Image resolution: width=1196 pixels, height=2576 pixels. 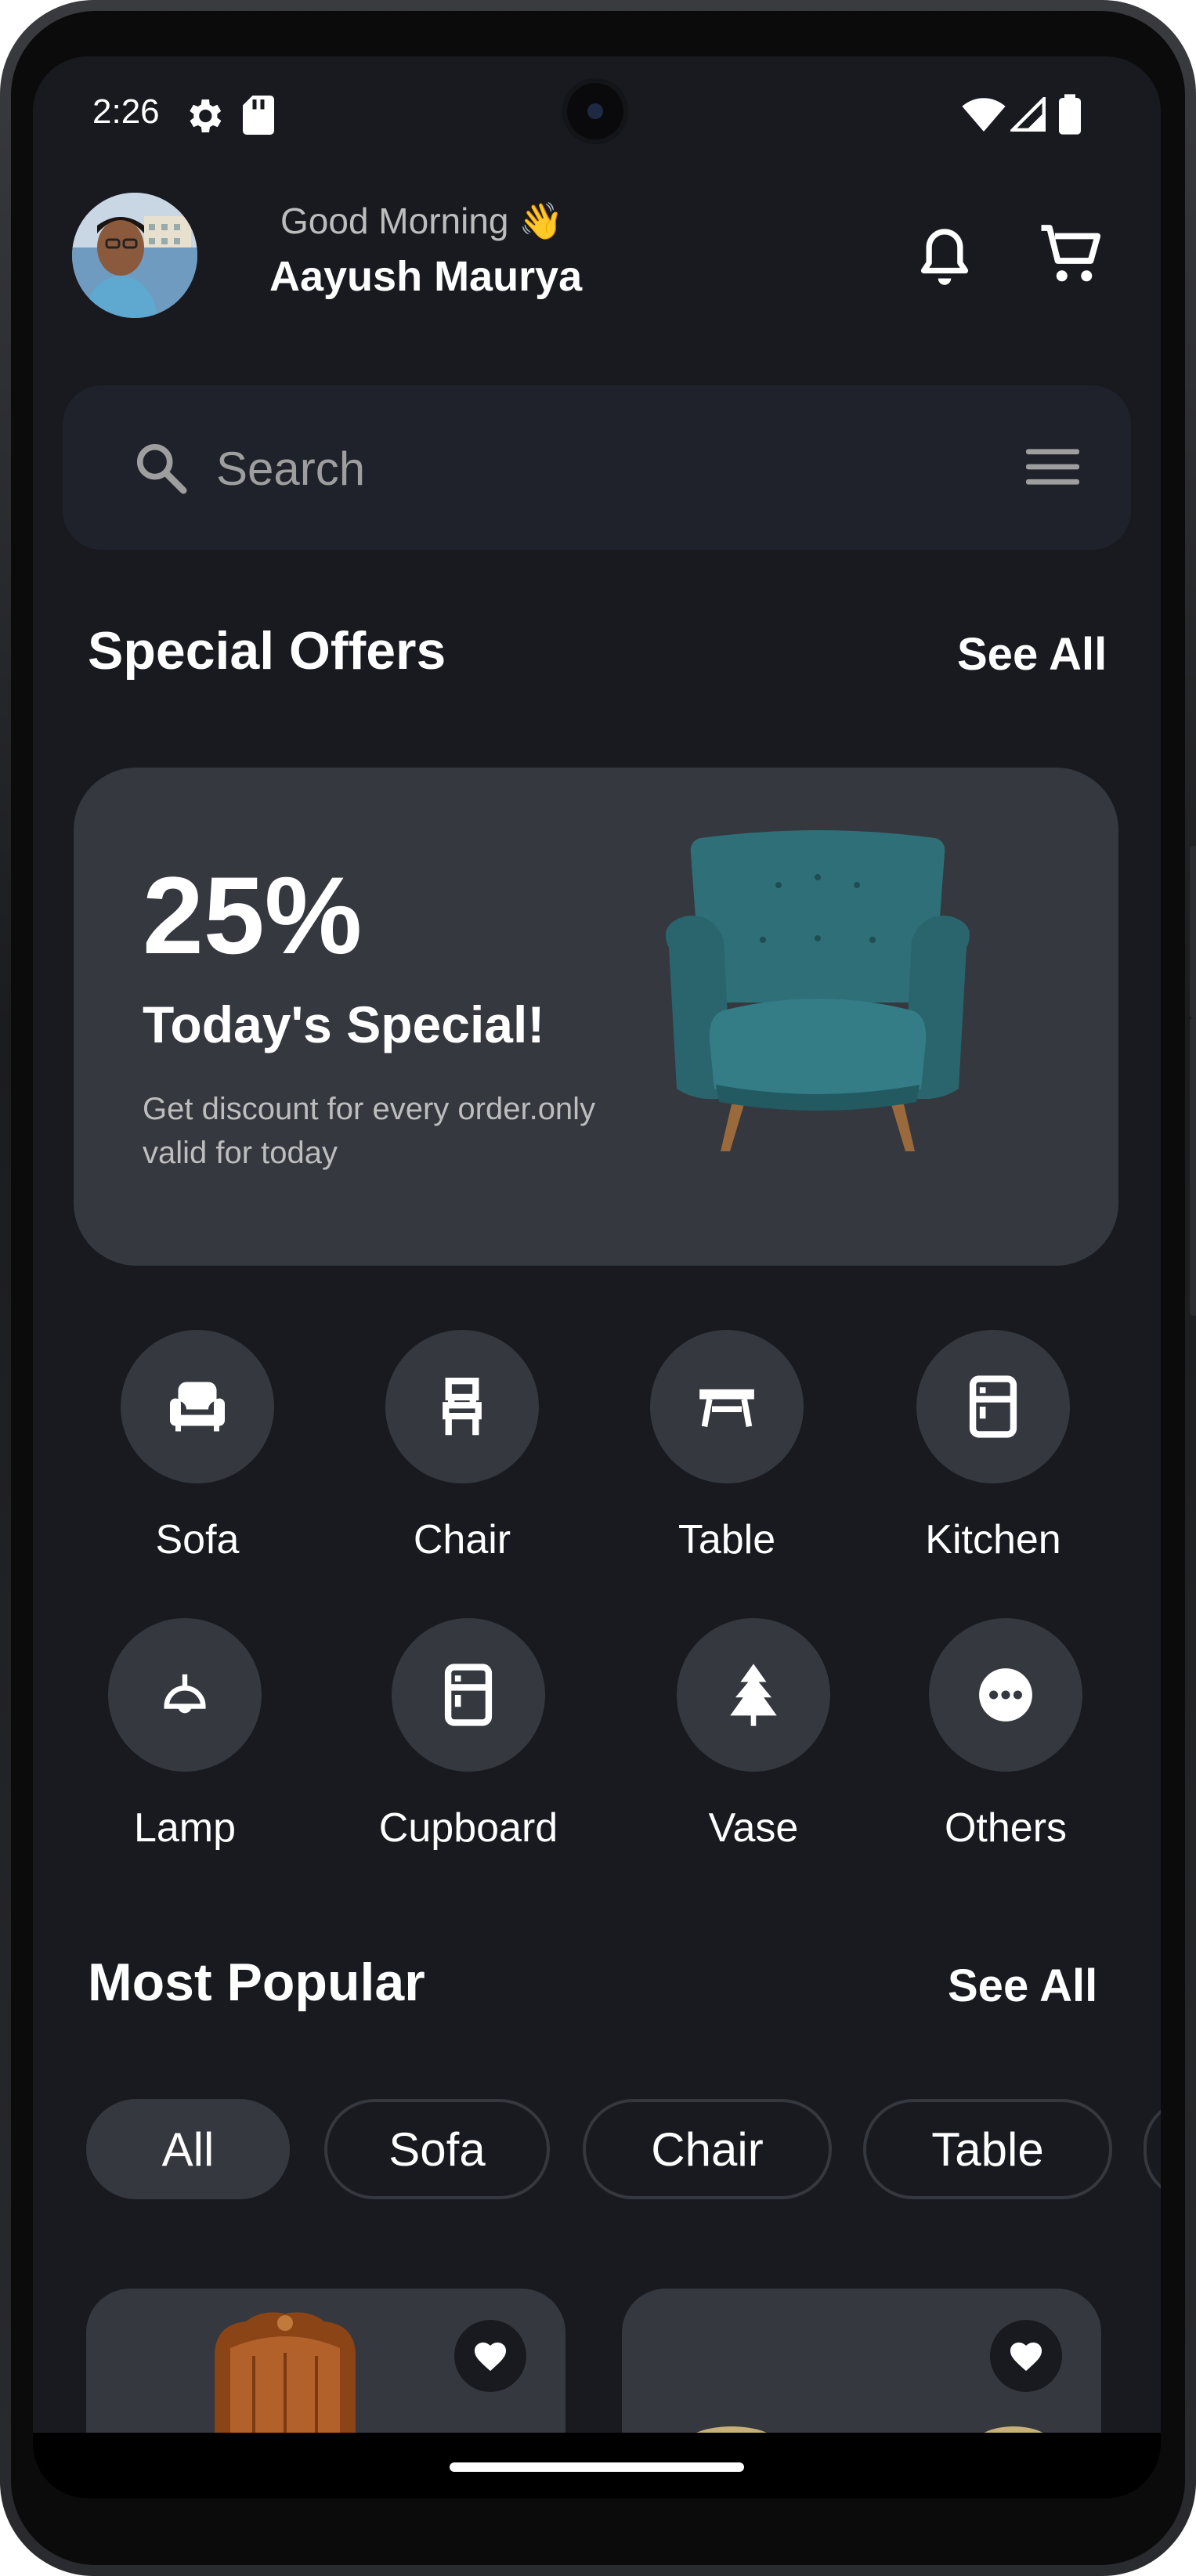 What do you see at coordinates (726, 1540) in the screenshot?
I see `category-label: Table` at bounding box center [726, 1540].